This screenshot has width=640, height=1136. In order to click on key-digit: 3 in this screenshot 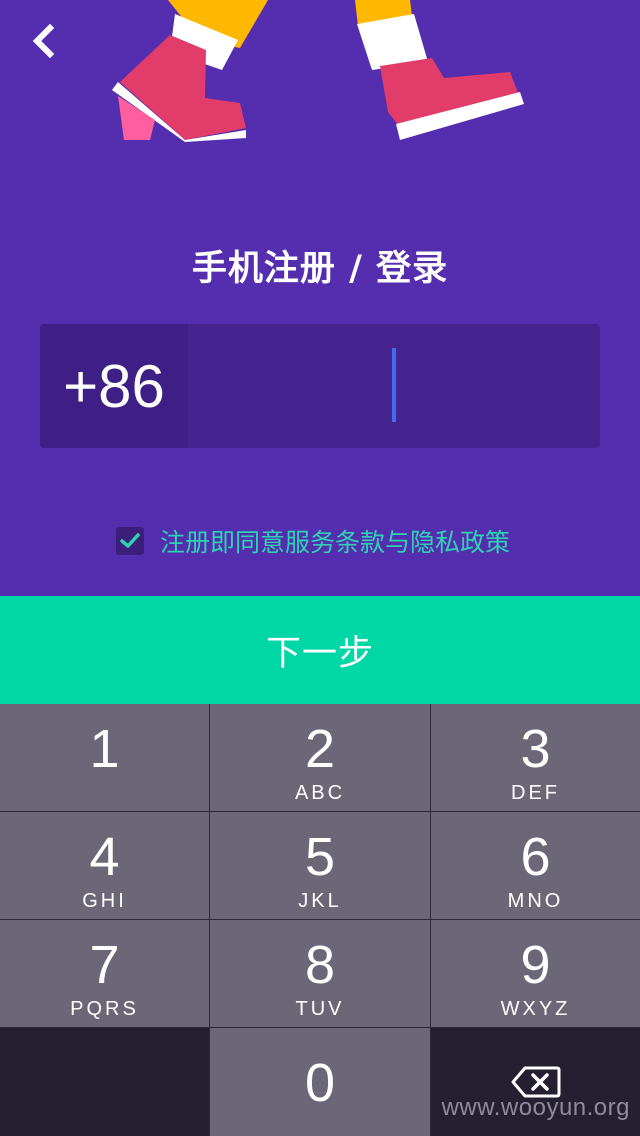, I will do `click(535, 749)`.